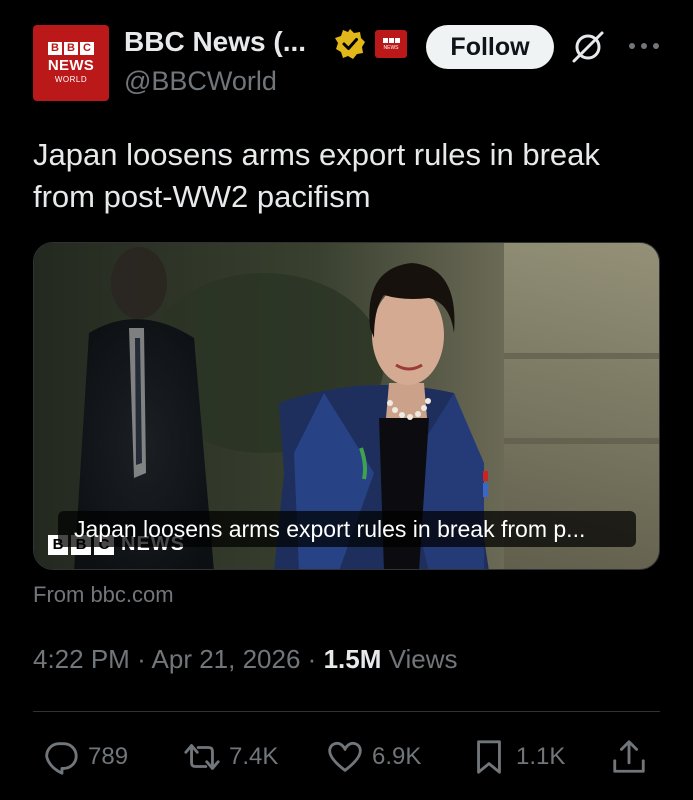  I want to click on follow-button: Follow, so click(490, 47).